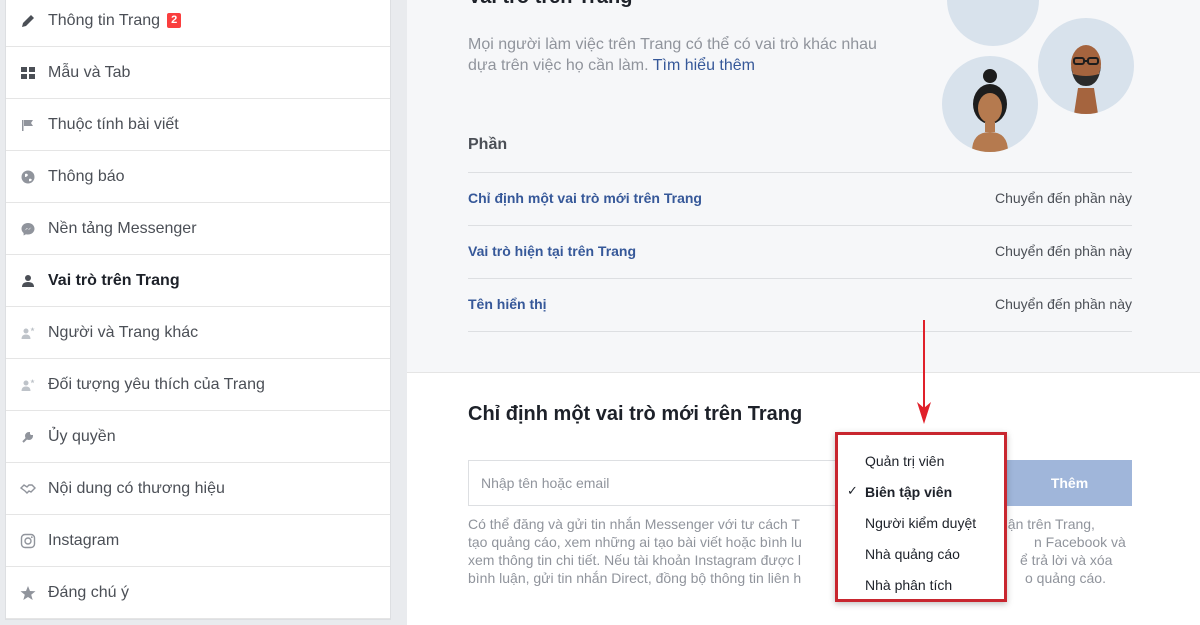 This screenshot has height=625, width=1200. I want to click on sidebar-item-branded-content: Nội dung có thương hiệu, so click(198, 489).